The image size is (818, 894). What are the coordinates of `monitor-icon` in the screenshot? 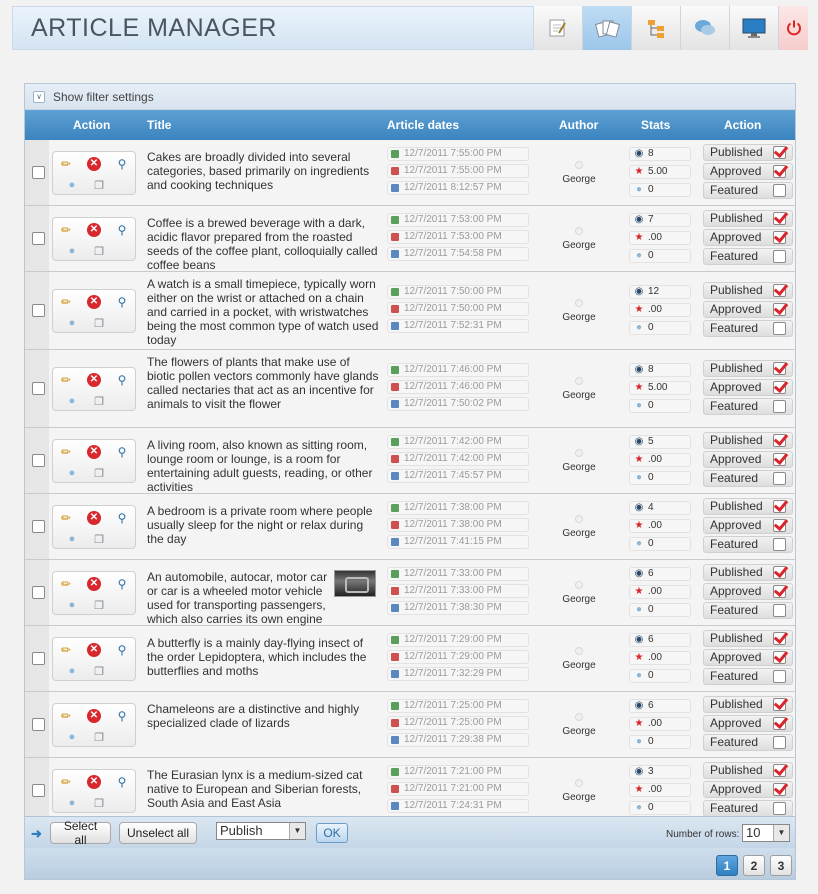 It's located at (753, 28).